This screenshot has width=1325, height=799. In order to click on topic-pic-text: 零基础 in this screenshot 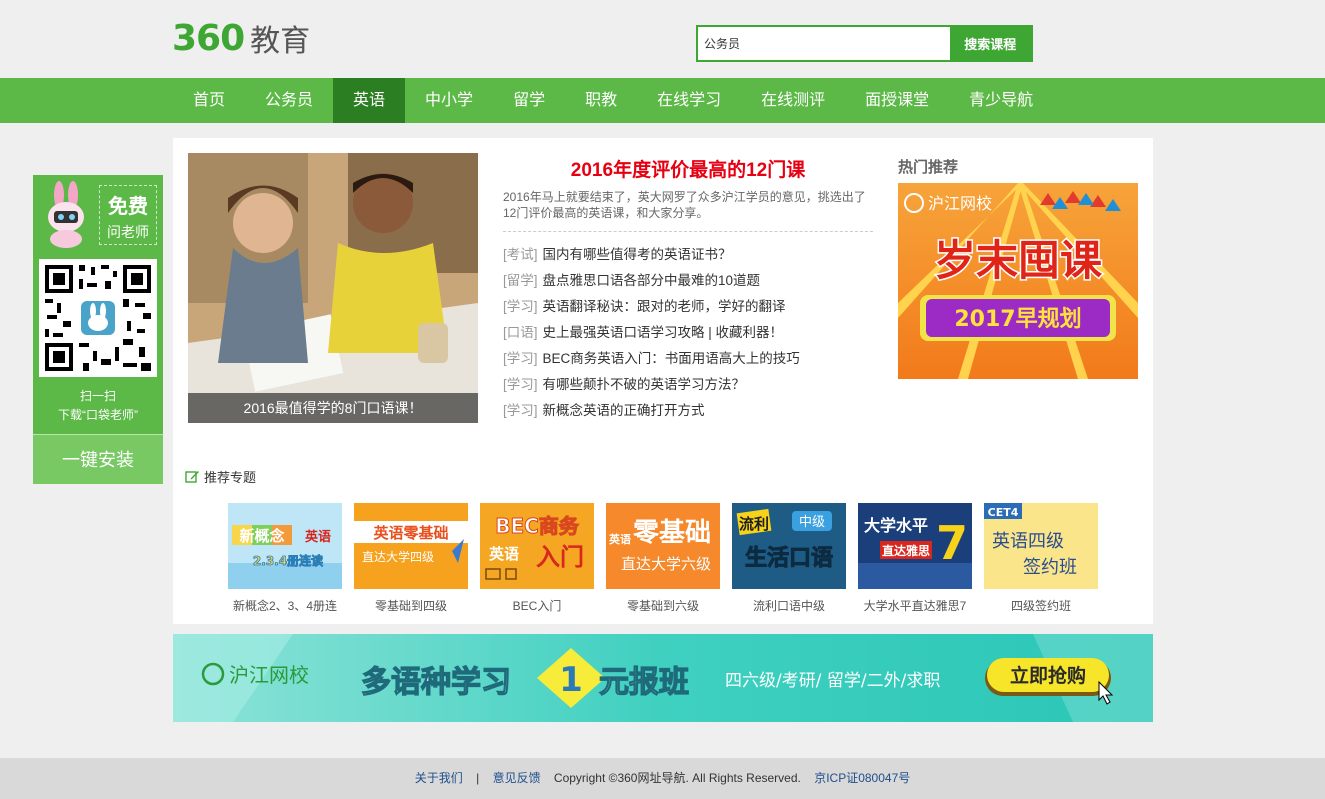, I will do `click(672, 533)`.